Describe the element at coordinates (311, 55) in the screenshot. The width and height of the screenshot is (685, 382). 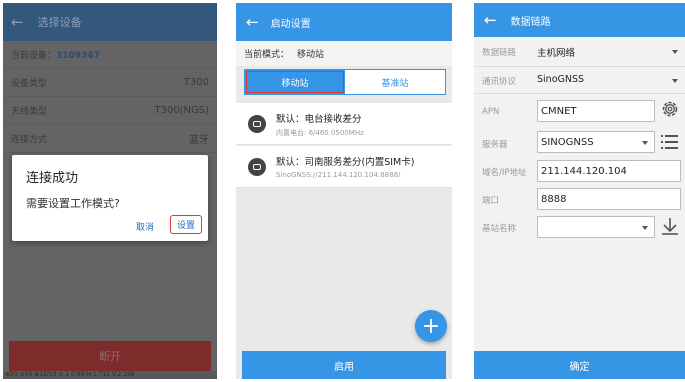
I see `current-mode-value: 移动站` at that location.